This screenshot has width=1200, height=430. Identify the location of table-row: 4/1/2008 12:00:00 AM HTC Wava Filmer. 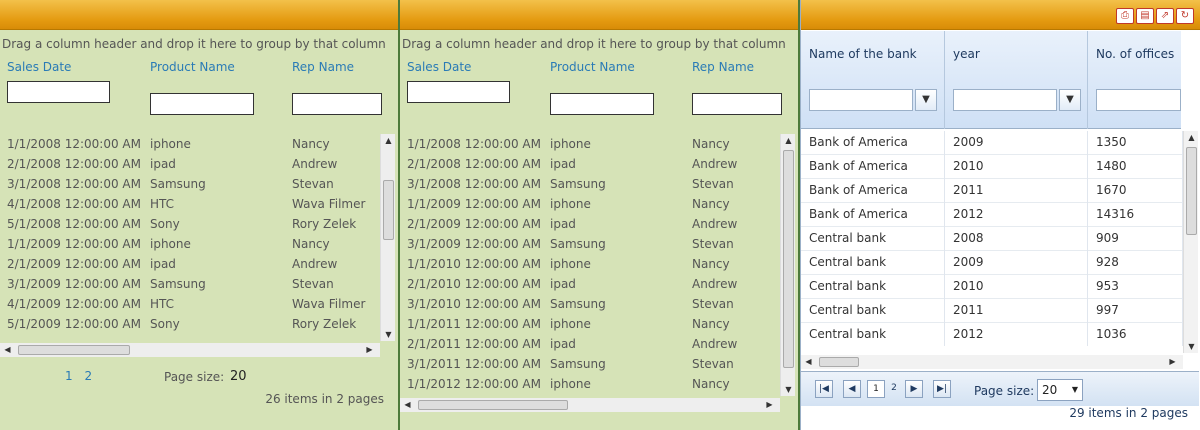
(190, 204).